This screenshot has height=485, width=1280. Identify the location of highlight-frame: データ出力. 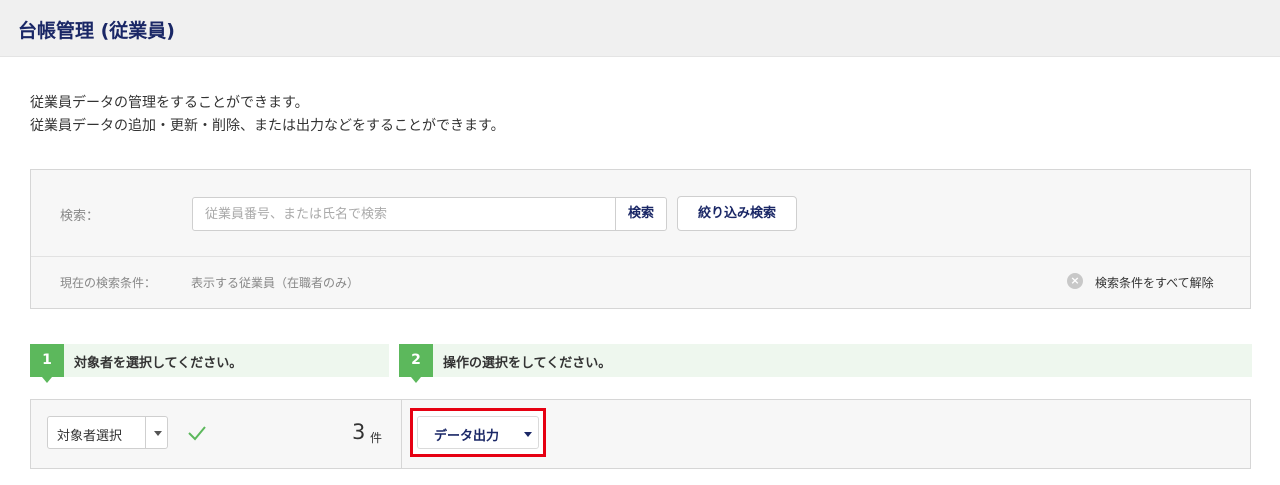
(478, 432).